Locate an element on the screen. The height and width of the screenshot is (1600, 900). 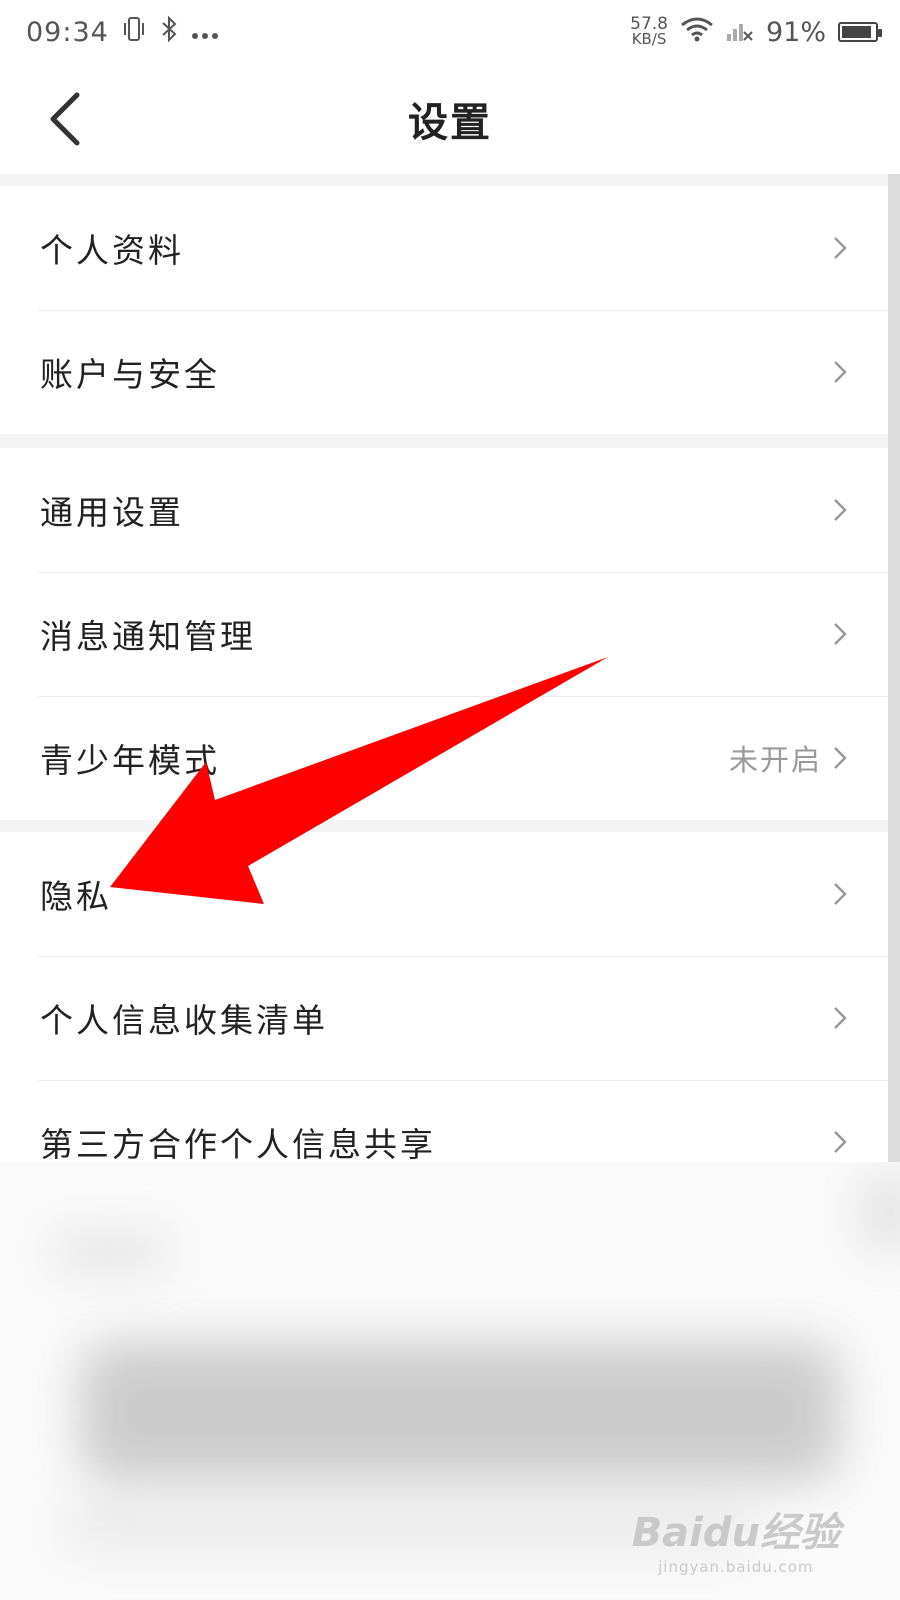
item-label: 账户与安全 is located at coordinates (130, 374).